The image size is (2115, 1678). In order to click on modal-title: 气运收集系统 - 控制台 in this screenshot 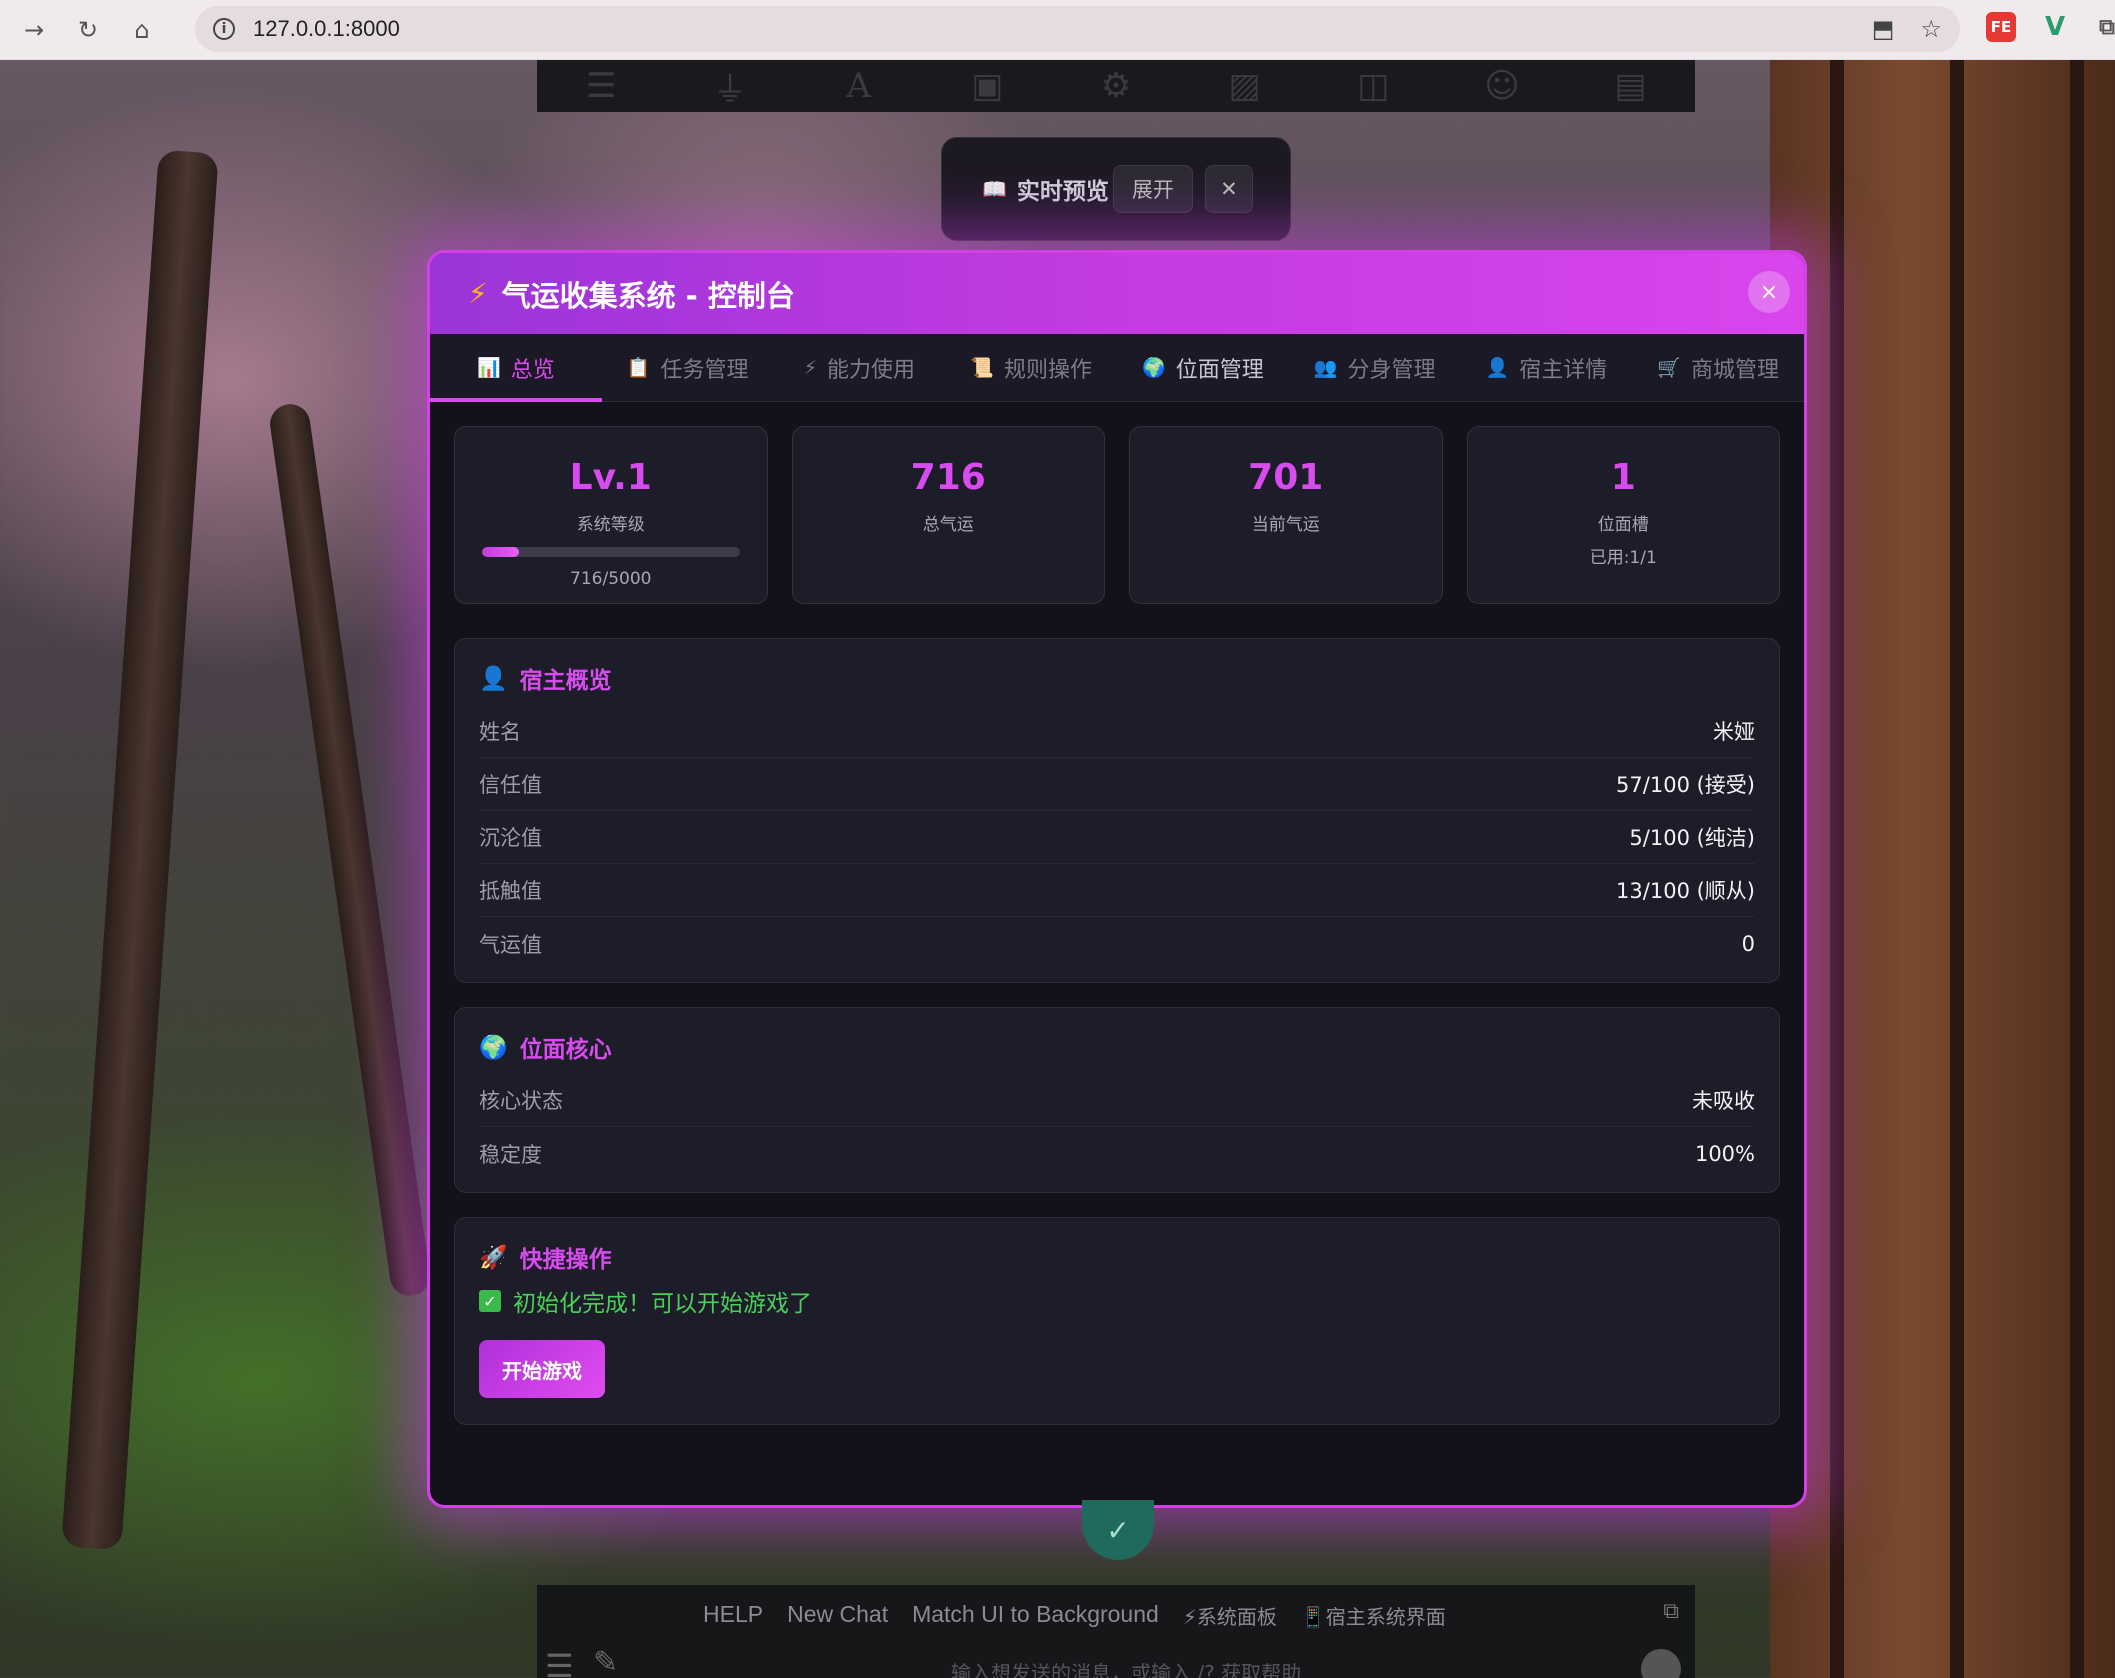, I will do `click(648, 295)`.